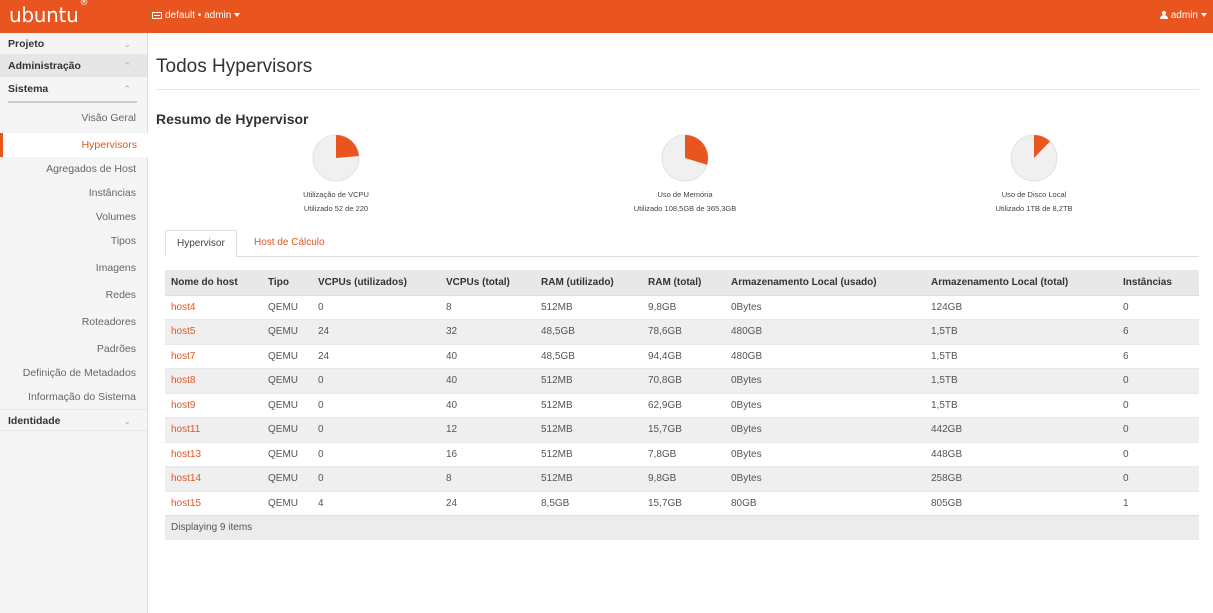 Image resolution: width=1213 pixels, height=613 pixels. Describe the element at coordinates (73, 217) in the screenshot. I see `sidebar-item-volumes: Volumes` at that location.